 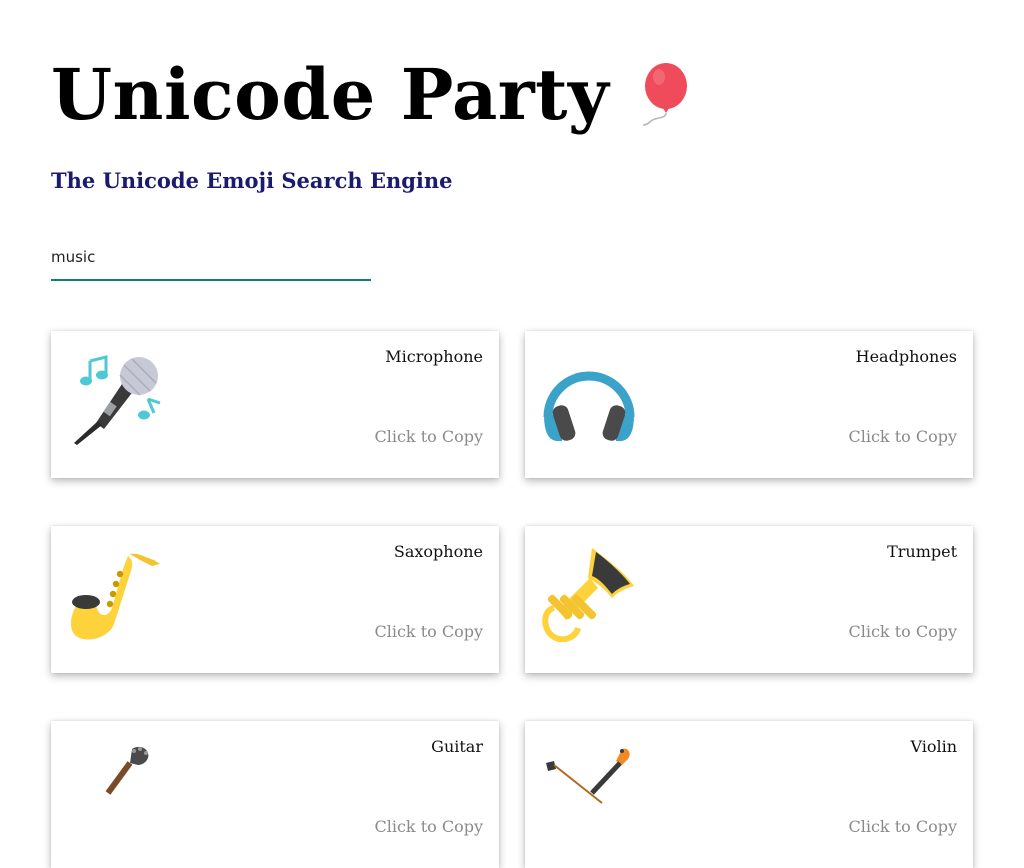 I want to click on emoji-card-saxophone: Saxophone Click to Copy, so click(x=275, y=599).